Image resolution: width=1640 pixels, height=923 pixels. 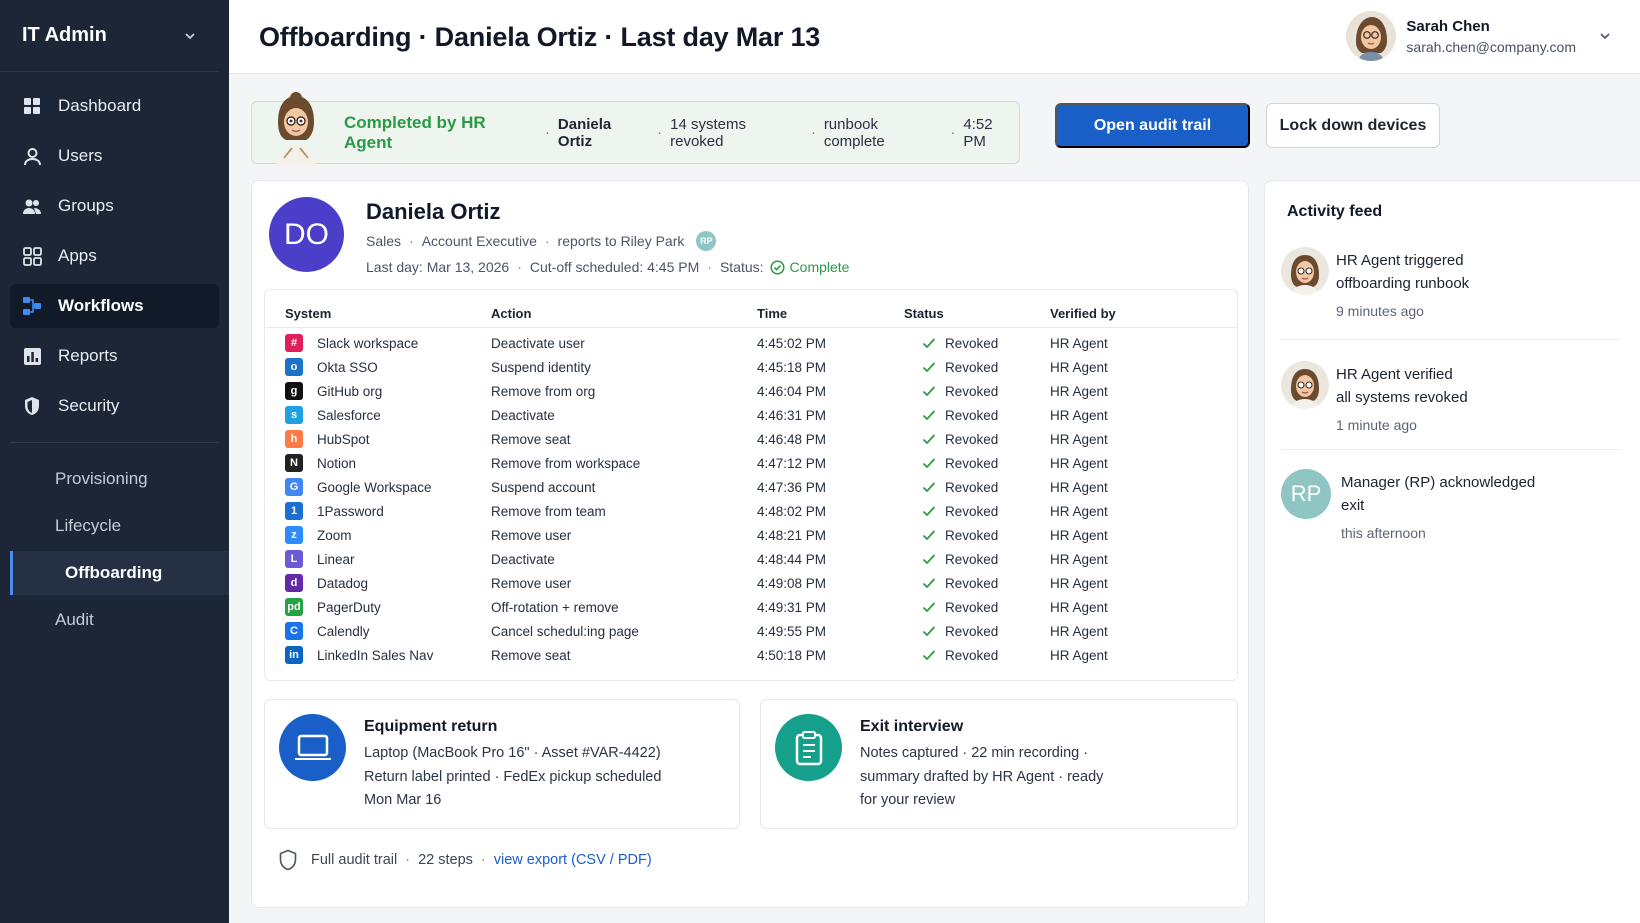 What do you see at coordinates (114, 356) in the screenshot?
I see `nav-item-reports: Reports` at bounding box center [114, 356].